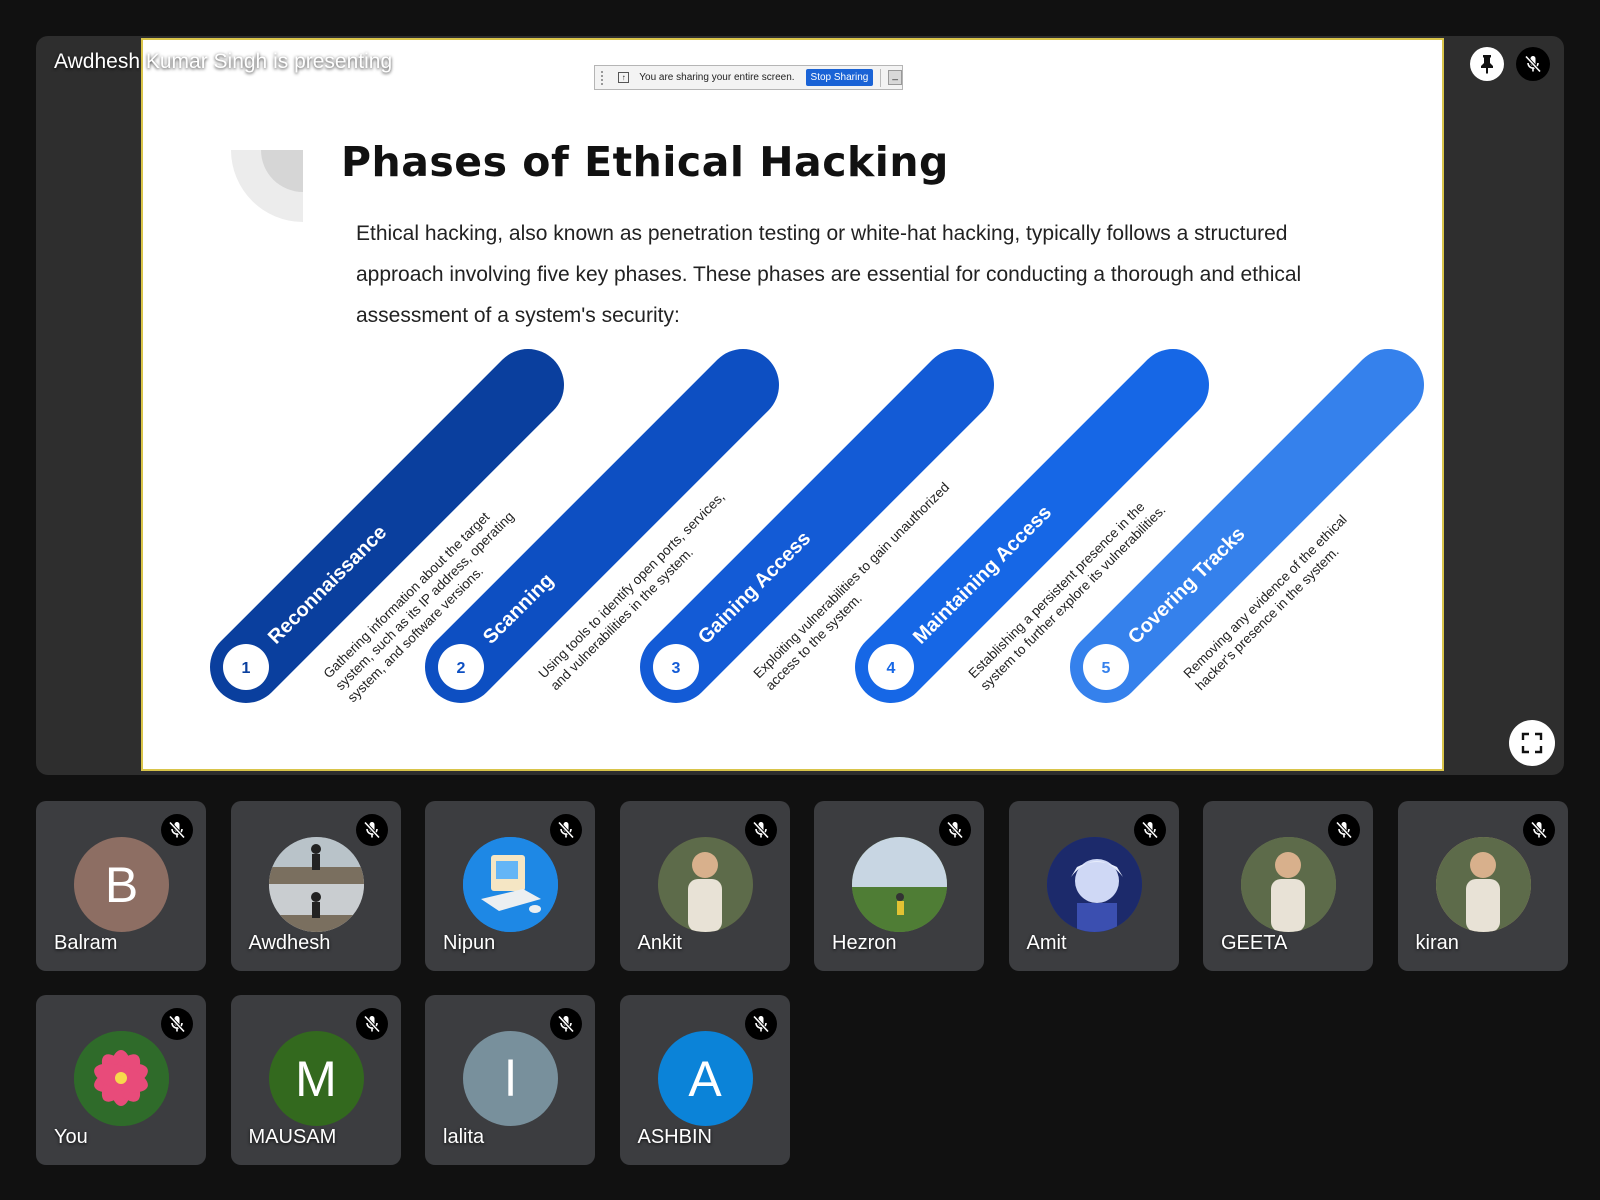 This screenshot has width=1600, height=1200. Describe the element at coordinates (659, 943) in the screenshot. I see `participant-name: Ankit` at that location.